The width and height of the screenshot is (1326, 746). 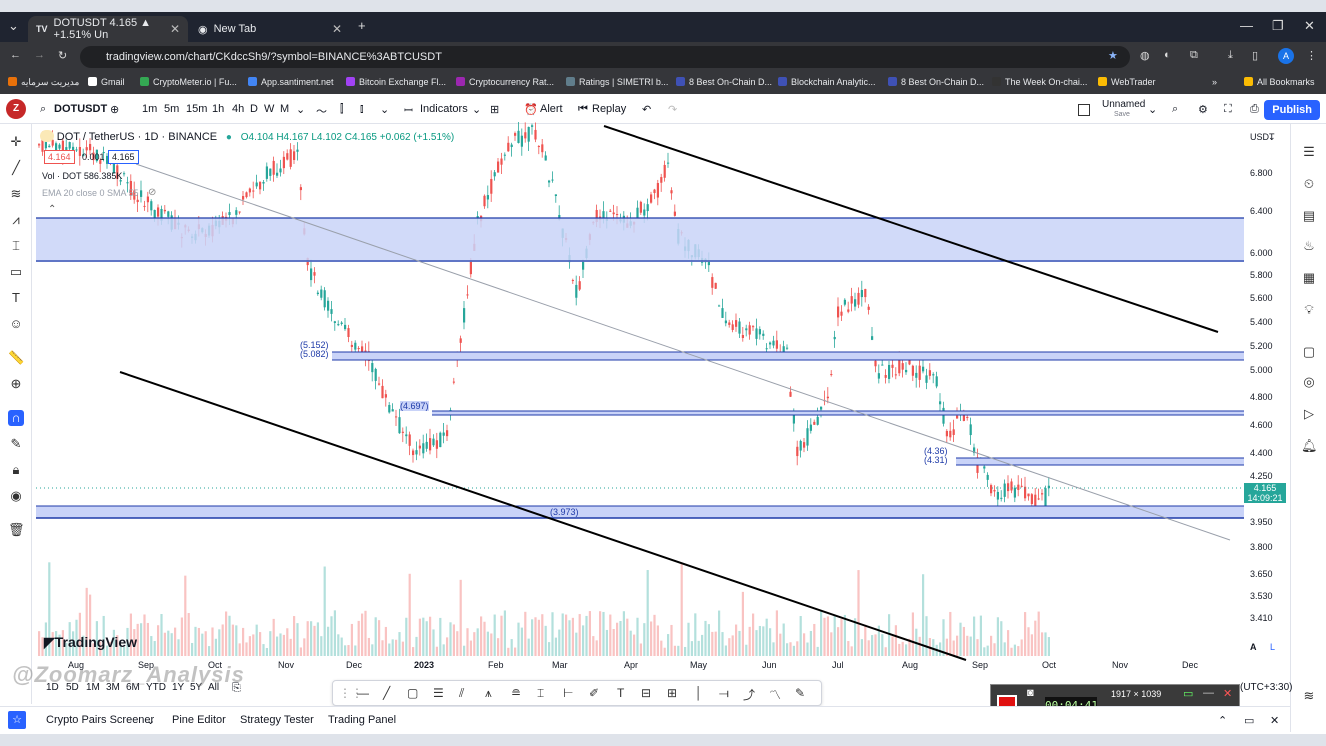 I want to click on layout-name: Unnamed, so click(x=1123, y=104).